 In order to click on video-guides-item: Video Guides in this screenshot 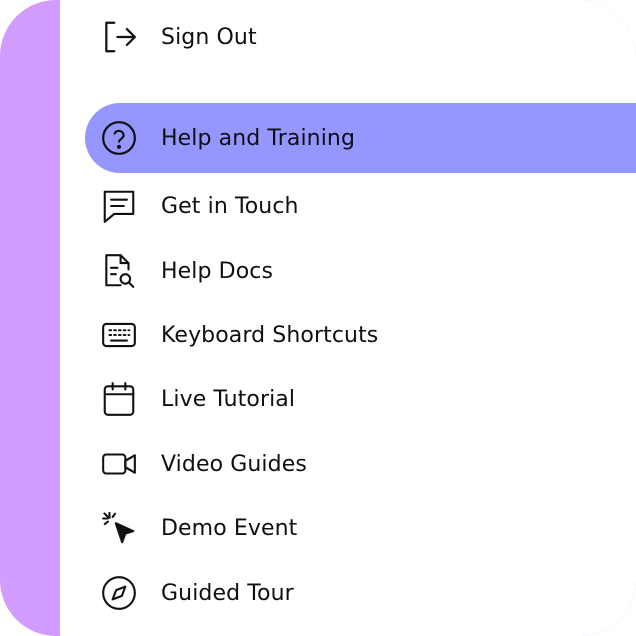, I will do `click(348, 464)`.